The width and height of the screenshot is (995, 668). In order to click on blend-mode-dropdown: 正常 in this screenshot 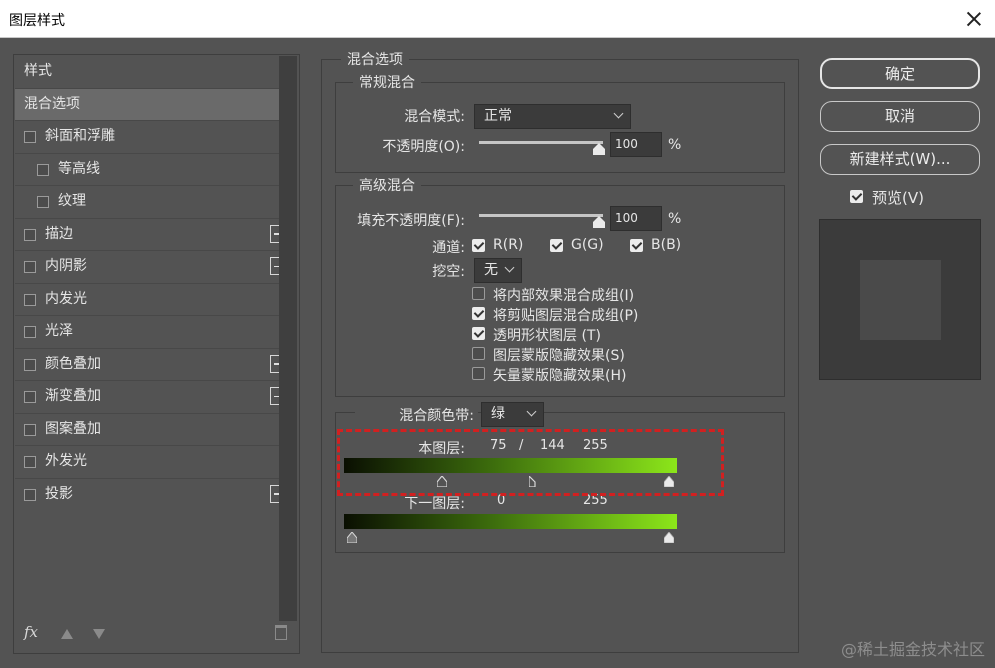, I will do `click(552, 116)`.